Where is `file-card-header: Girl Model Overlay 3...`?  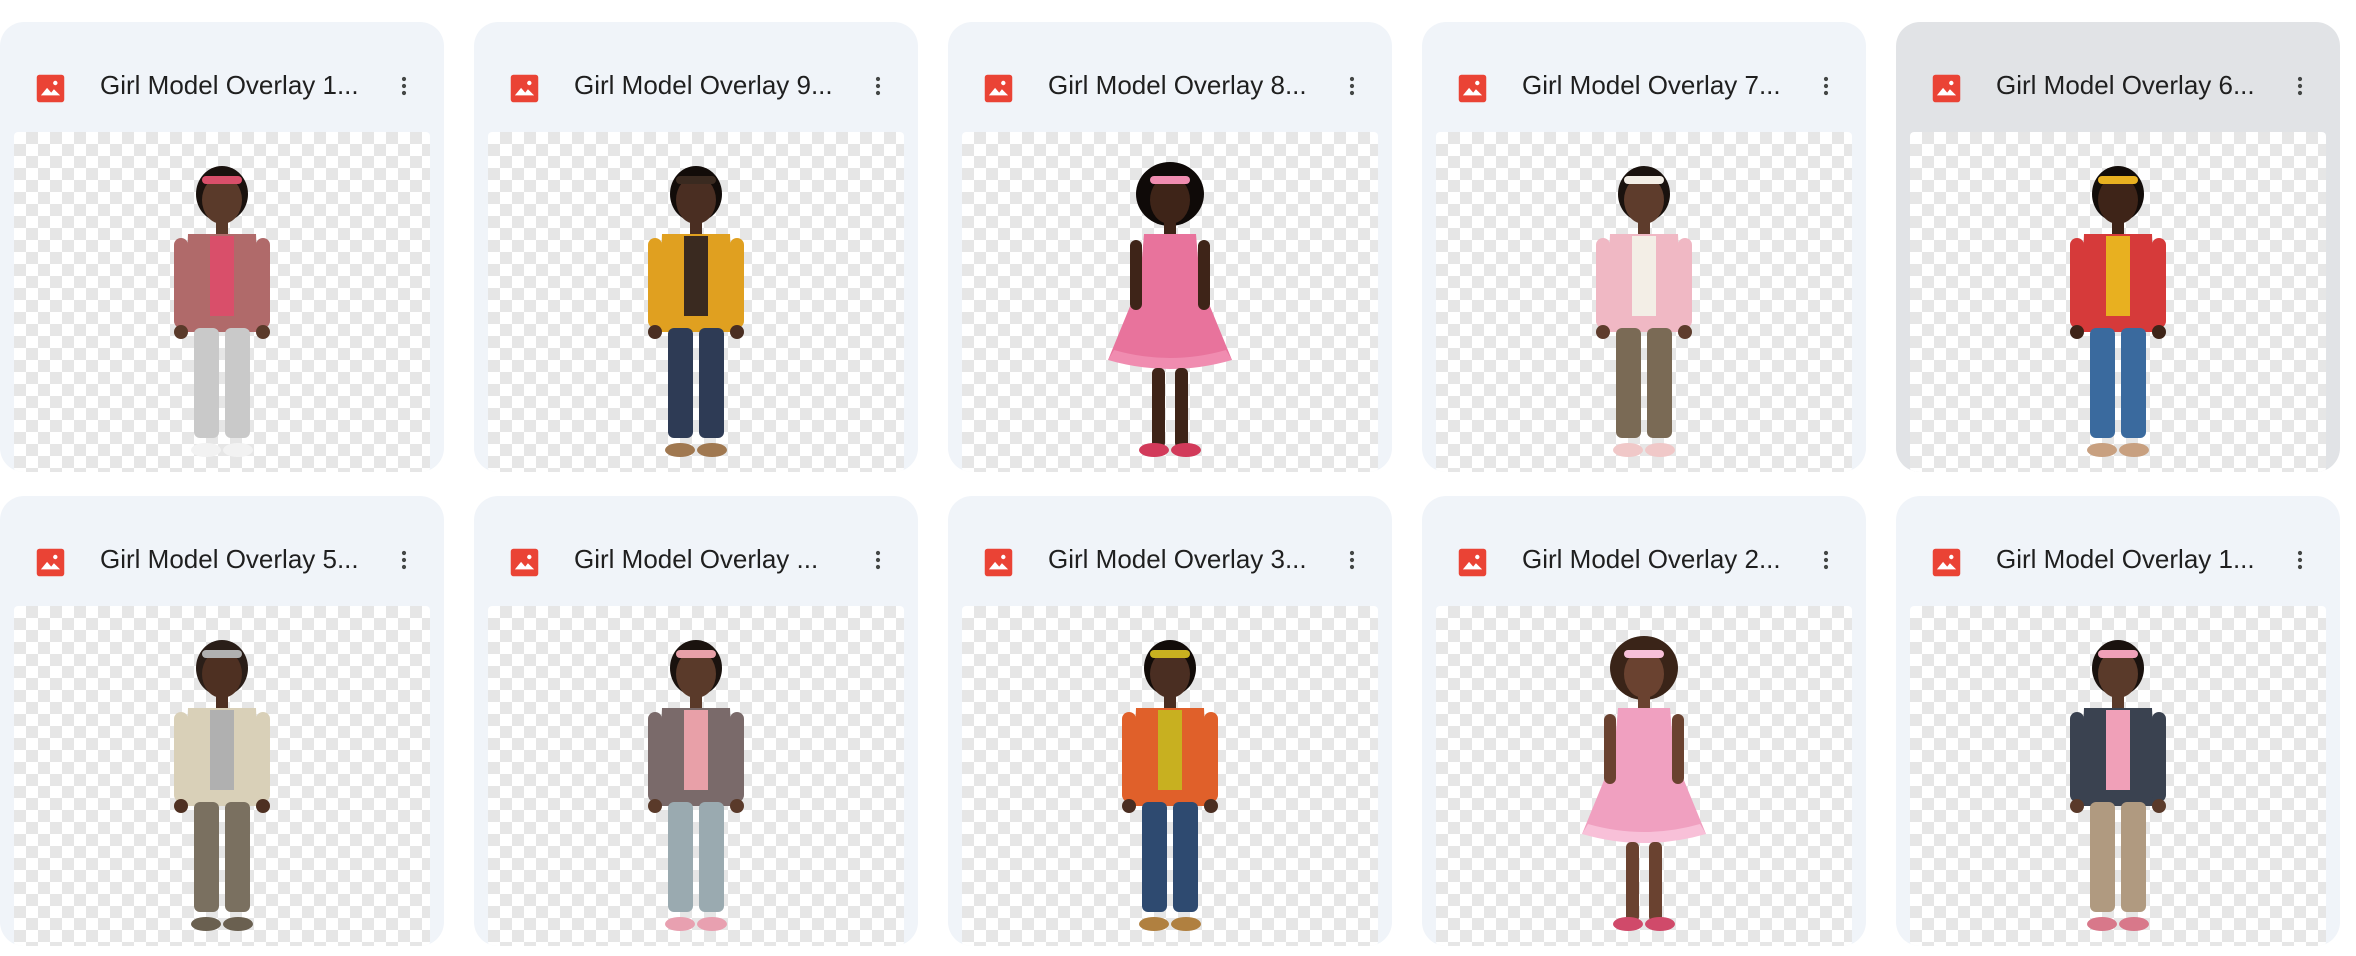 file-card-header: Girl Model Overlay 3... is located at coordinates (1170, 551).